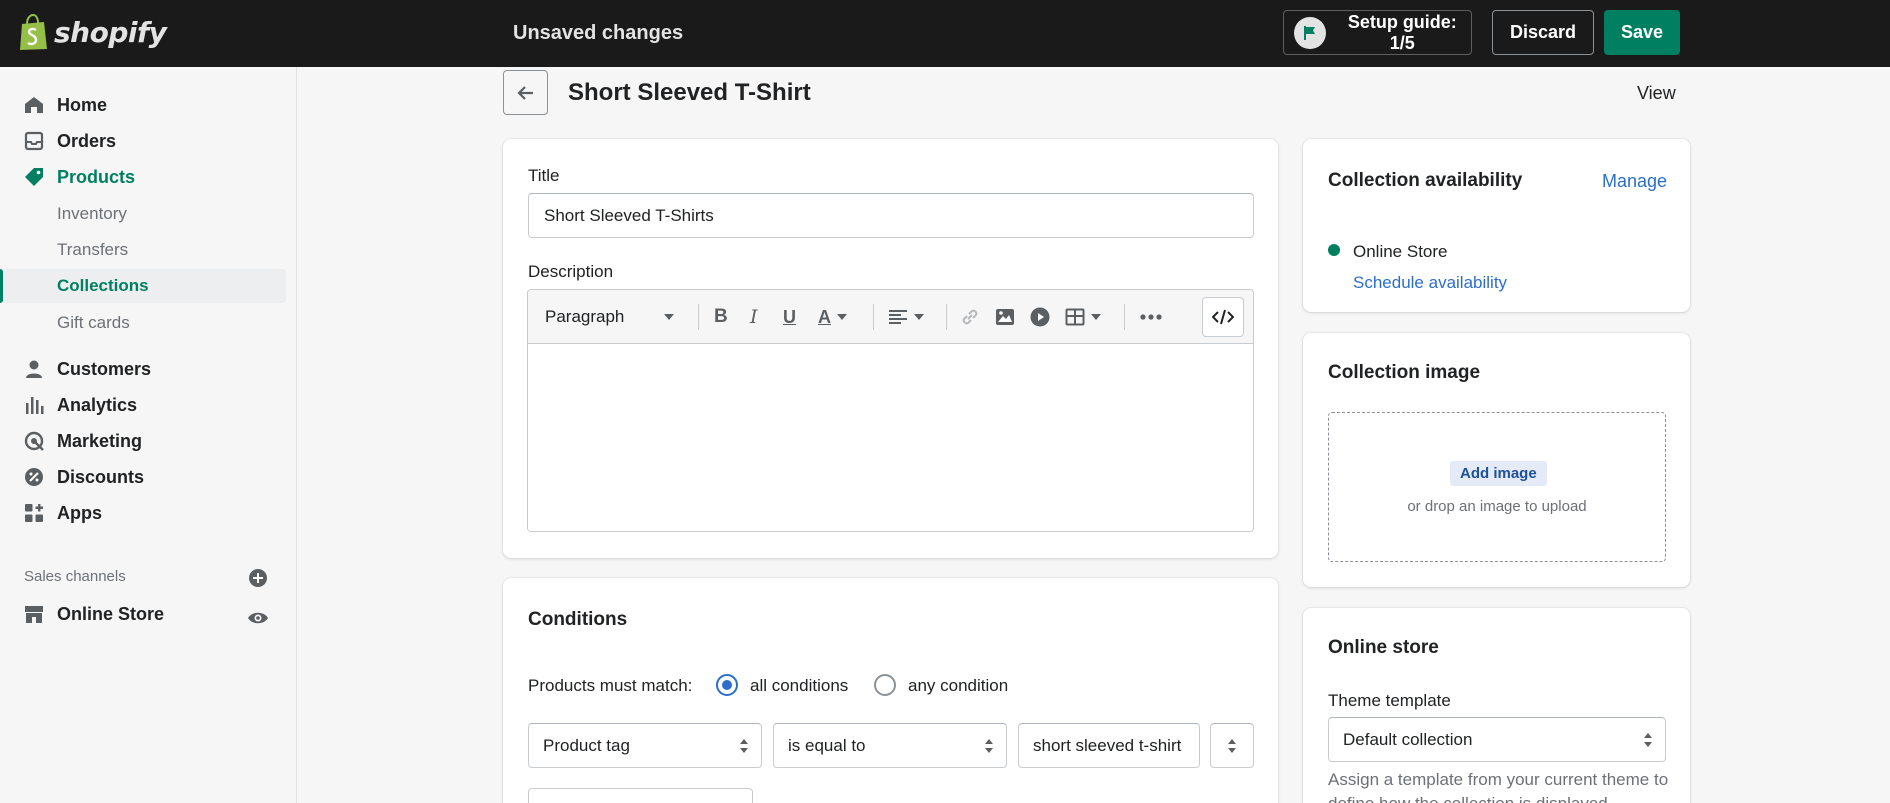 Image resolution: width=1890 pixels, height=803 pixels. I want to click on sidebar-item-label: Online Store, so click(111, 613).